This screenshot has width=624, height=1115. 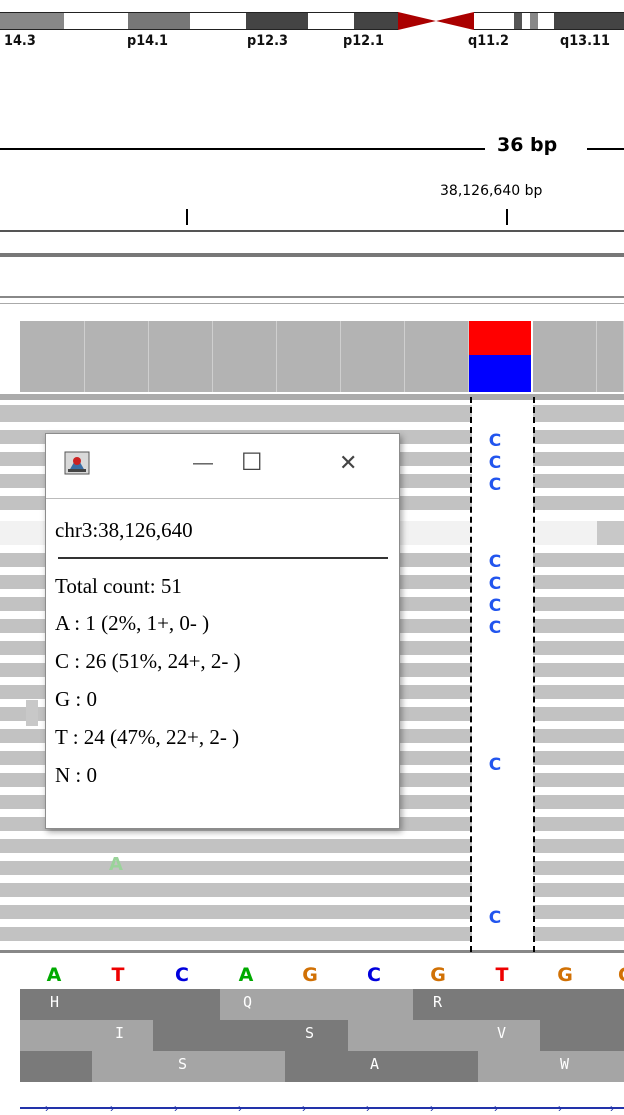 I want to click on total-count: Total count: 51, so click(x=118, y=586).